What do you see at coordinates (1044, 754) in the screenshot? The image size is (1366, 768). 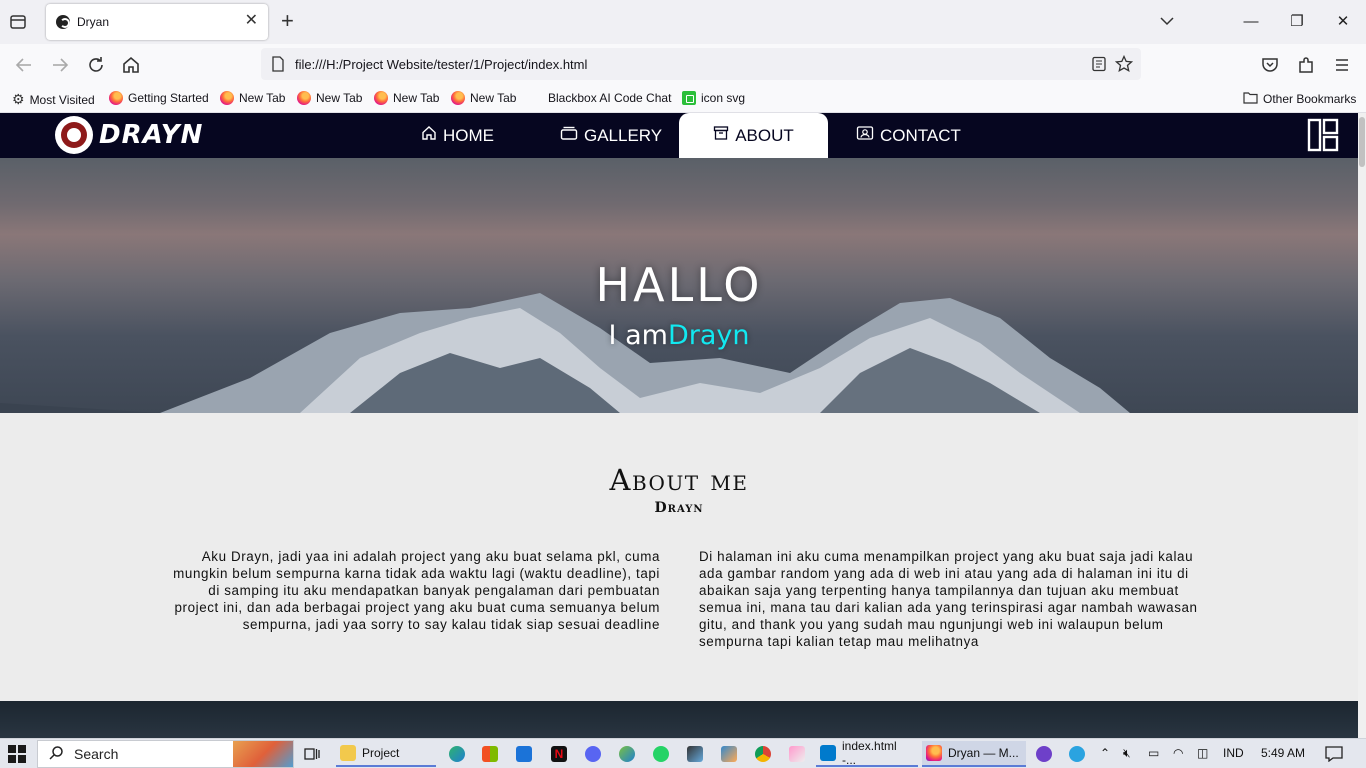 I see `github-icon` at bounding box center [1044, 754].